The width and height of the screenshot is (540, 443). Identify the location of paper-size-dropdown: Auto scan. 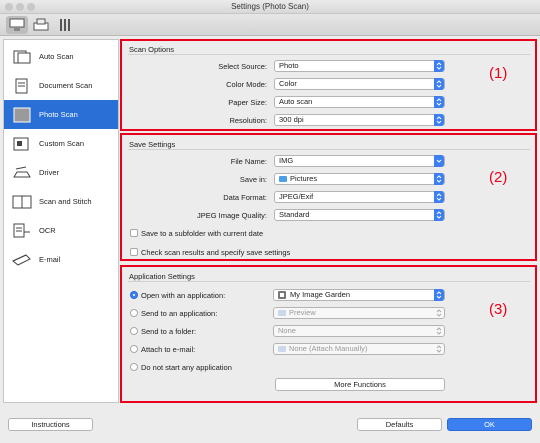
(359, 102).